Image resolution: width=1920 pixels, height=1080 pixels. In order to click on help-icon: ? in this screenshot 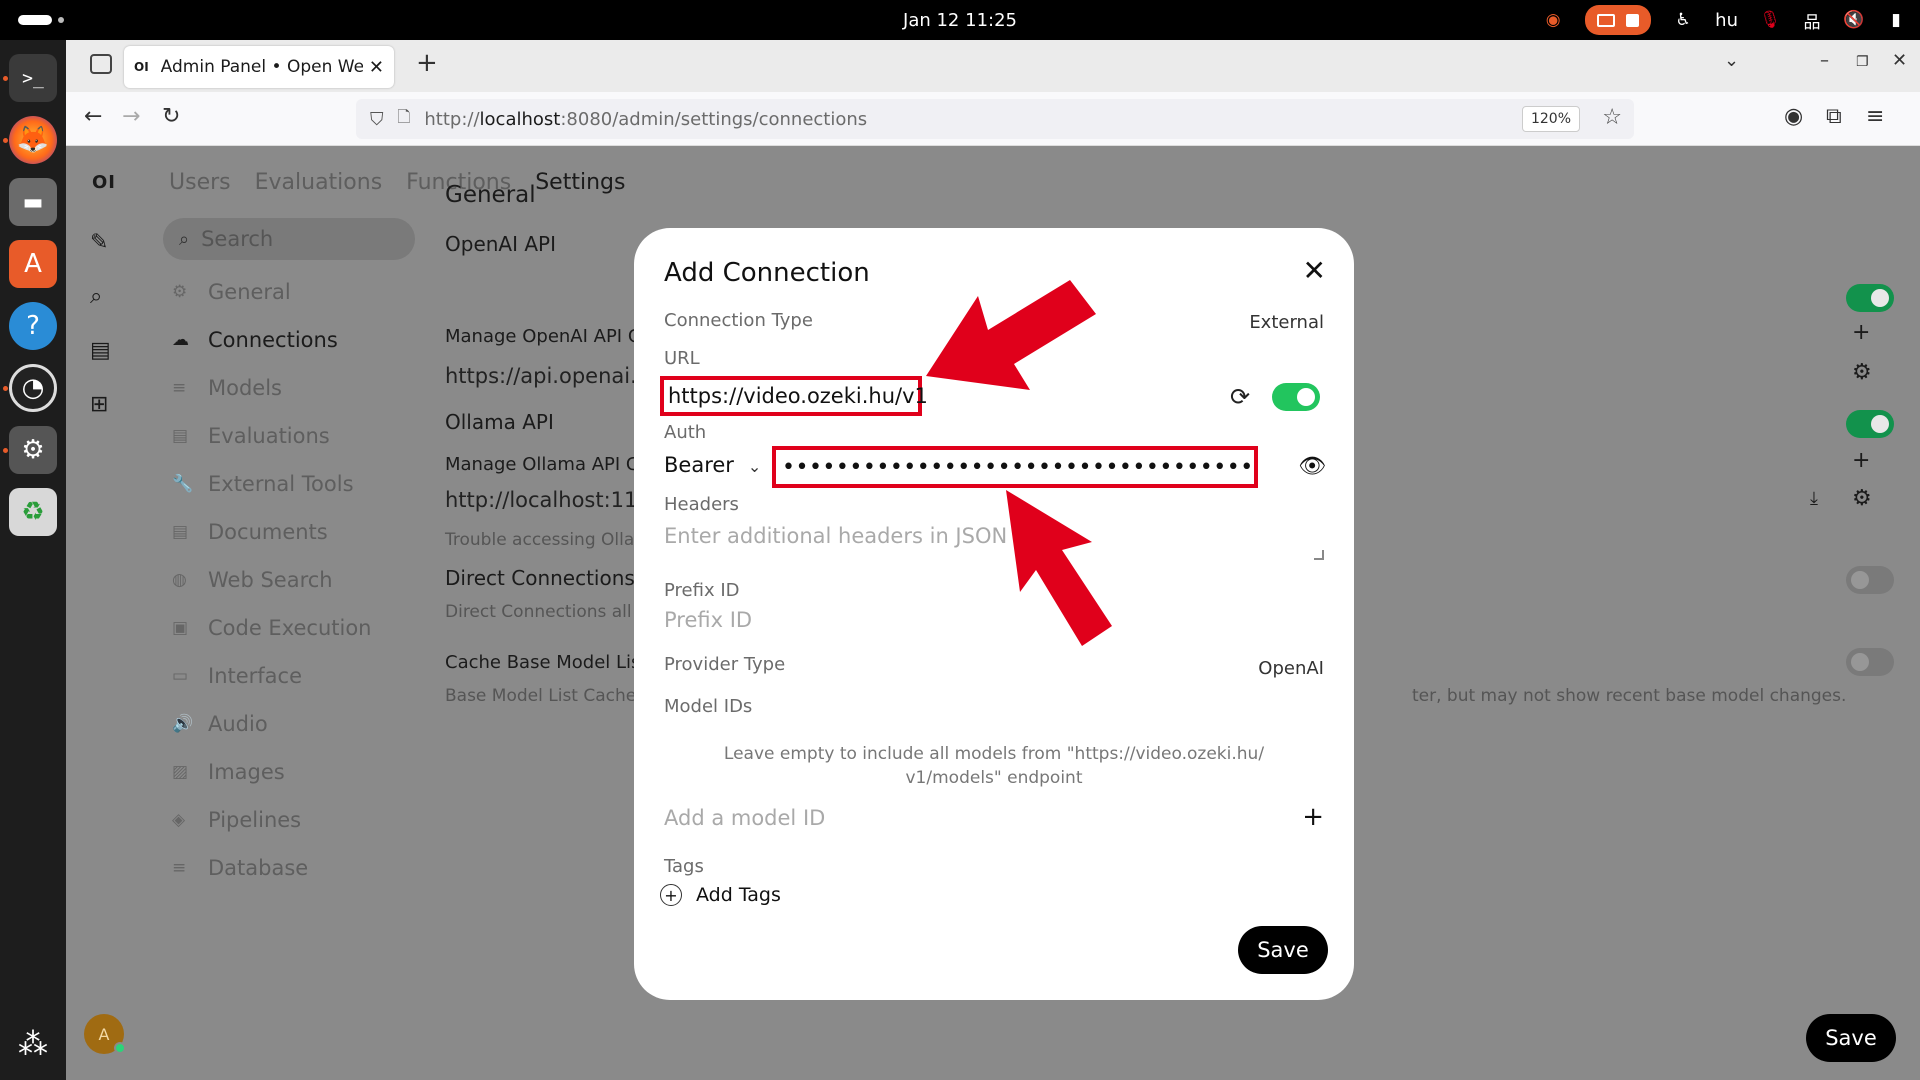, I will do `click(33, 326)`.